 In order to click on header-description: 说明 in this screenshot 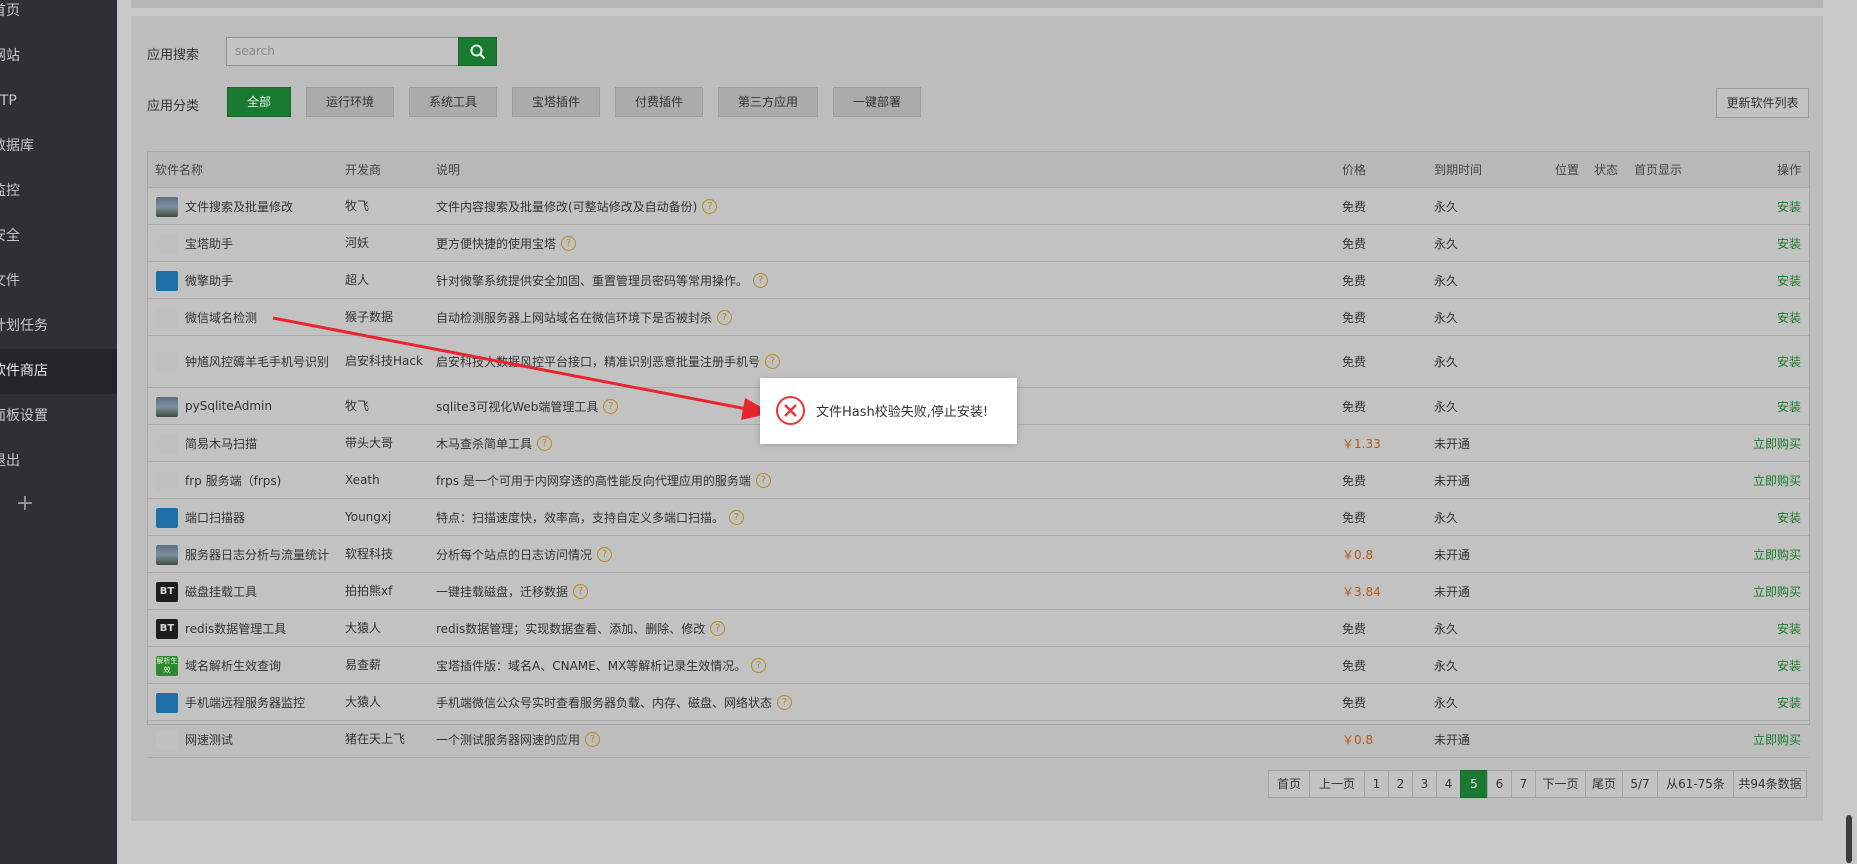, I will do `click(448, 170)`.